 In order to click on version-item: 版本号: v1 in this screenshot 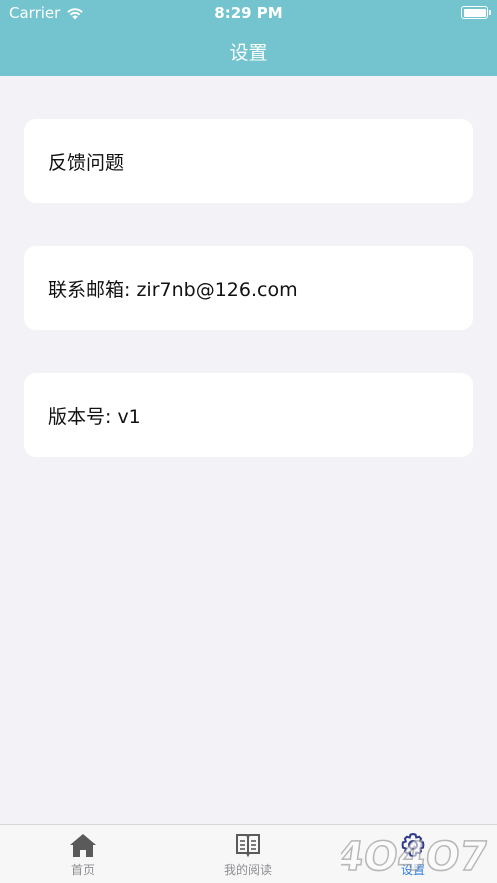, I will do `click(248, 415)`.